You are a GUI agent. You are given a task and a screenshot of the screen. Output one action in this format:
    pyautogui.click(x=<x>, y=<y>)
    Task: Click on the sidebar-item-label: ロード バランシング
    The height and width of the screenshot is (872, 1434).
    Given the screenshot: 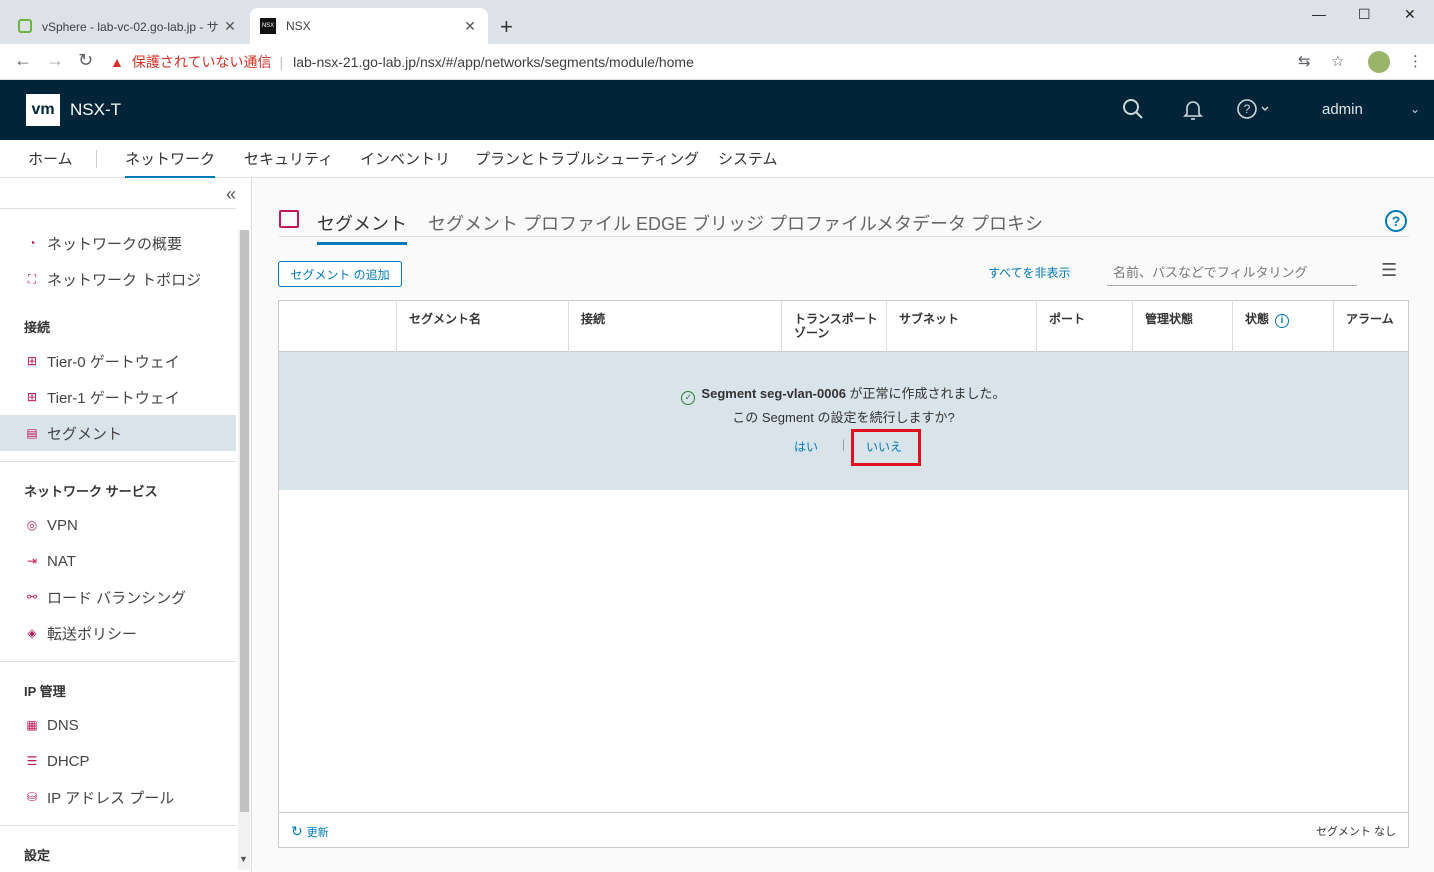 What is the action you would take?
    pyautogui.click(x=117, y=598)
    